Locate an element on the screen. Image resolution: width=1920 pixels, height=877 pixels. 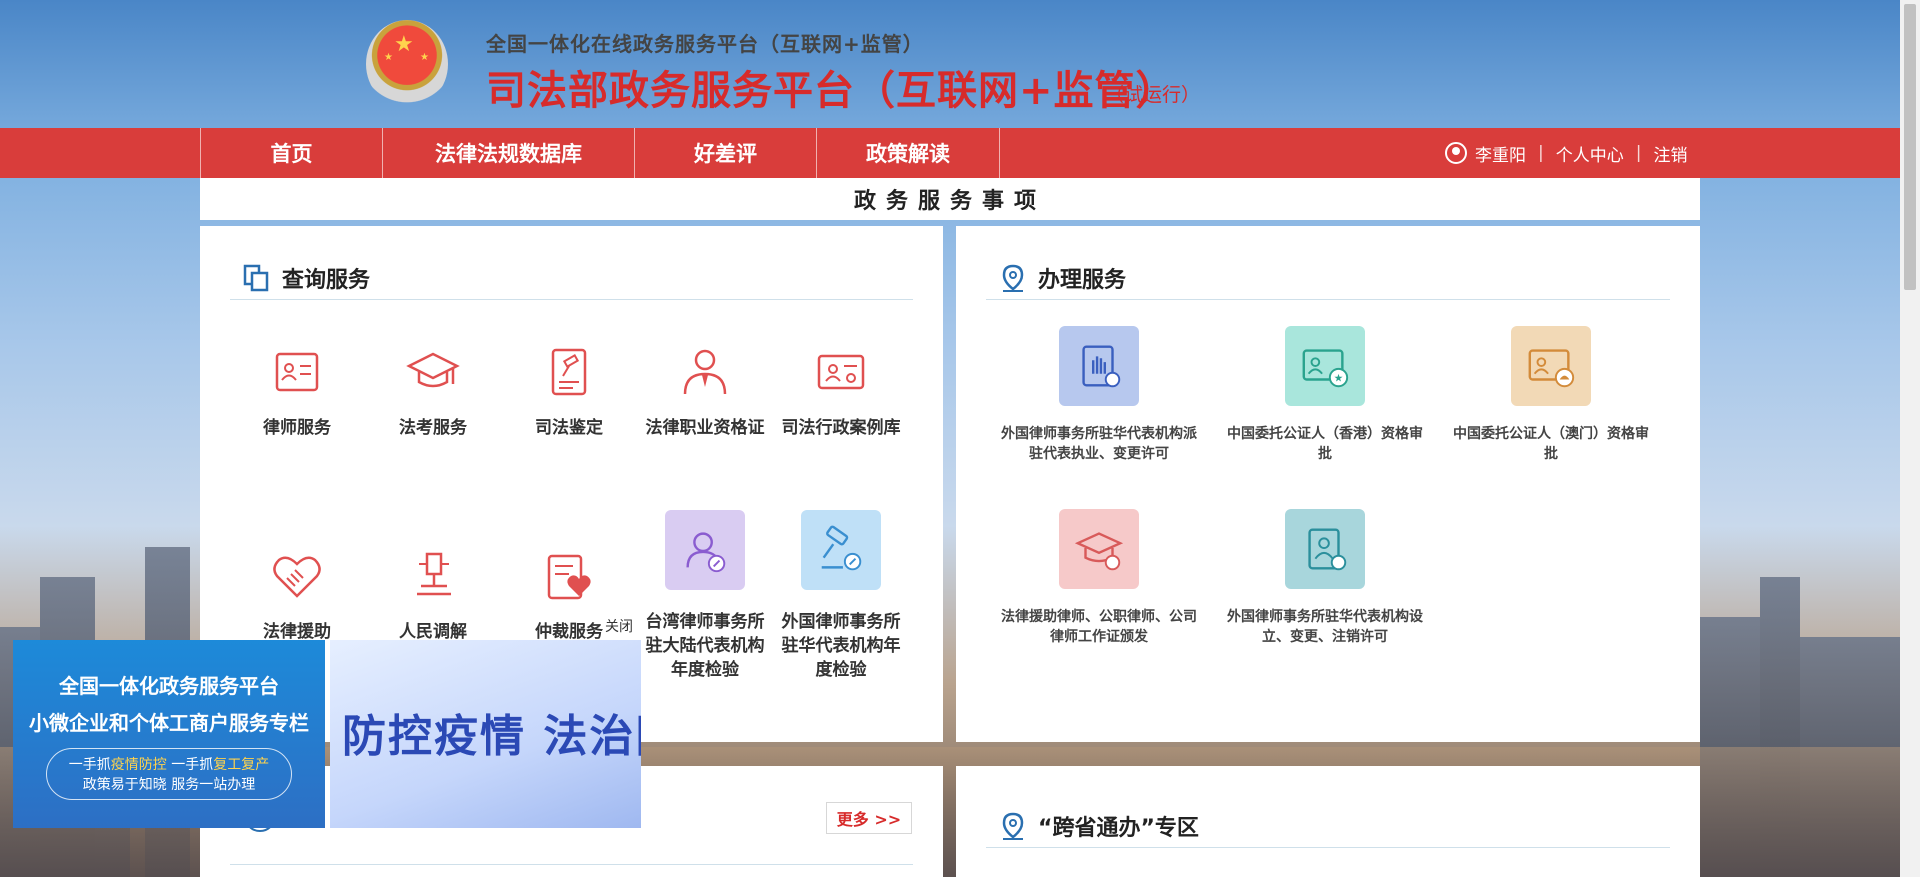
handle-item-label: 法律援助律师、公职律师、公司律师工作证颁发 is located at coordinates (1099, 627).